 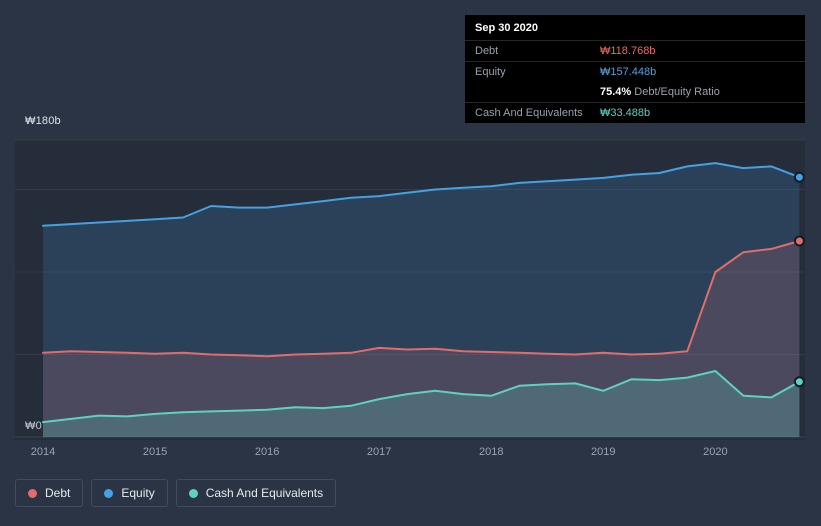 I want to click on cash-and-equivalents-dot-icon, so click(x=193, y=493).